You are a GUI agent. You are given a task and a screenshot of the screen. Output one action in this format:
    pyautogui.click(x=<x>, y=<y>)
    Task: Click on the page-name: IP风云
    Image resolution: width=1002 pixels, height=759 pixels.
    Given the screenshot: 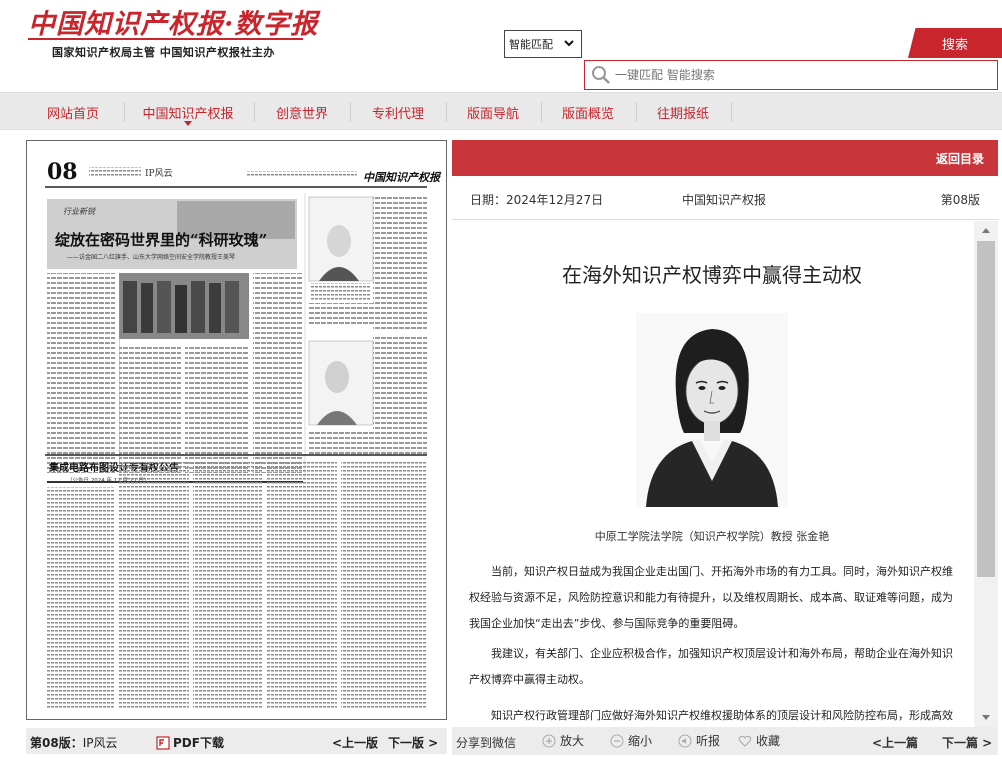 What is the action you would take?
    pyautogui.click(x=100, y=743)
    